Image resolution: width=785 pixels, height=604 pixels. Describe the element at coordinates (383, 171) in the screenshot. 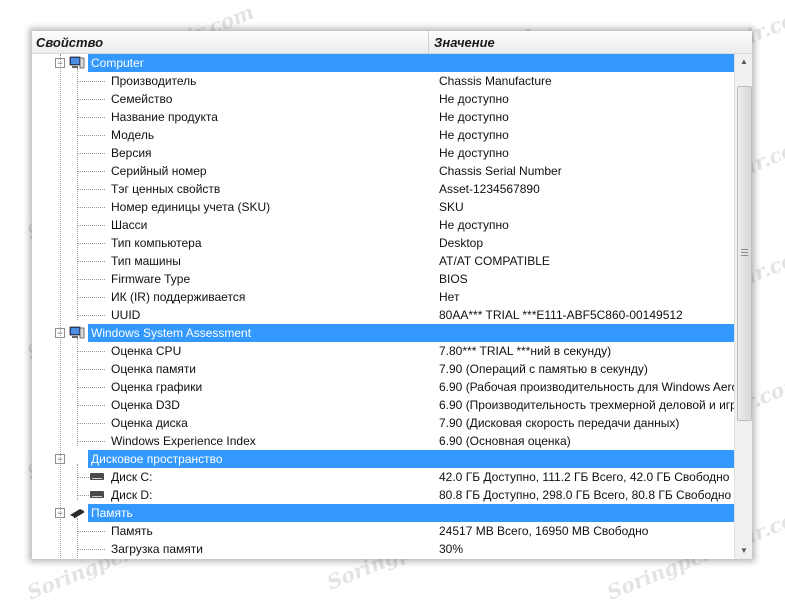

I see `property-row: Chassis Serial Number Серийный номер` at that location.